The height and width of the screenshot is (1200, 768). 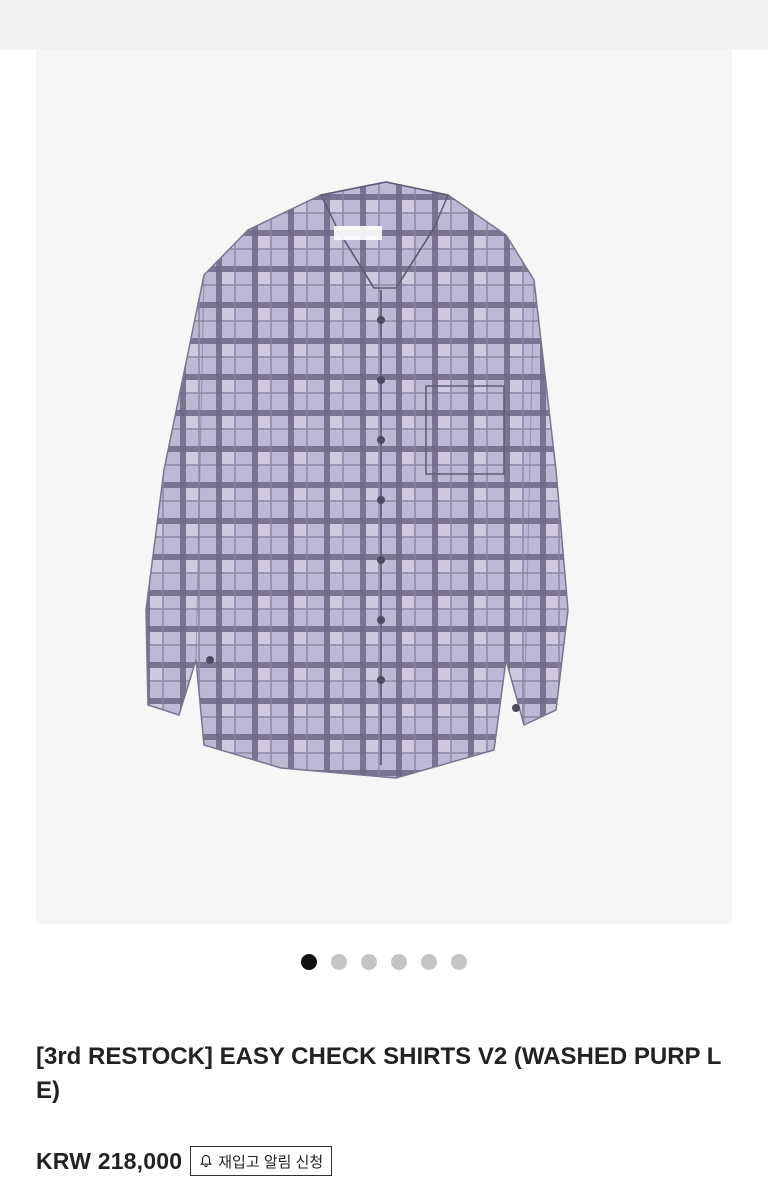 What do you see at coordinates (384, 962) in the screenshot?
I see `carousel-indicator` at bounding box center [384, 962].